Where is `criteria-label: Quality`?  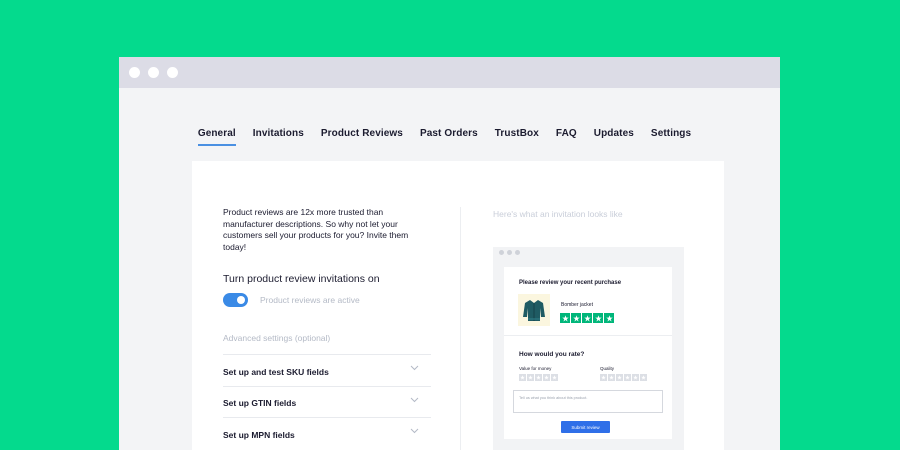 criteria-label: Quality is located at coordinates (607, 368).